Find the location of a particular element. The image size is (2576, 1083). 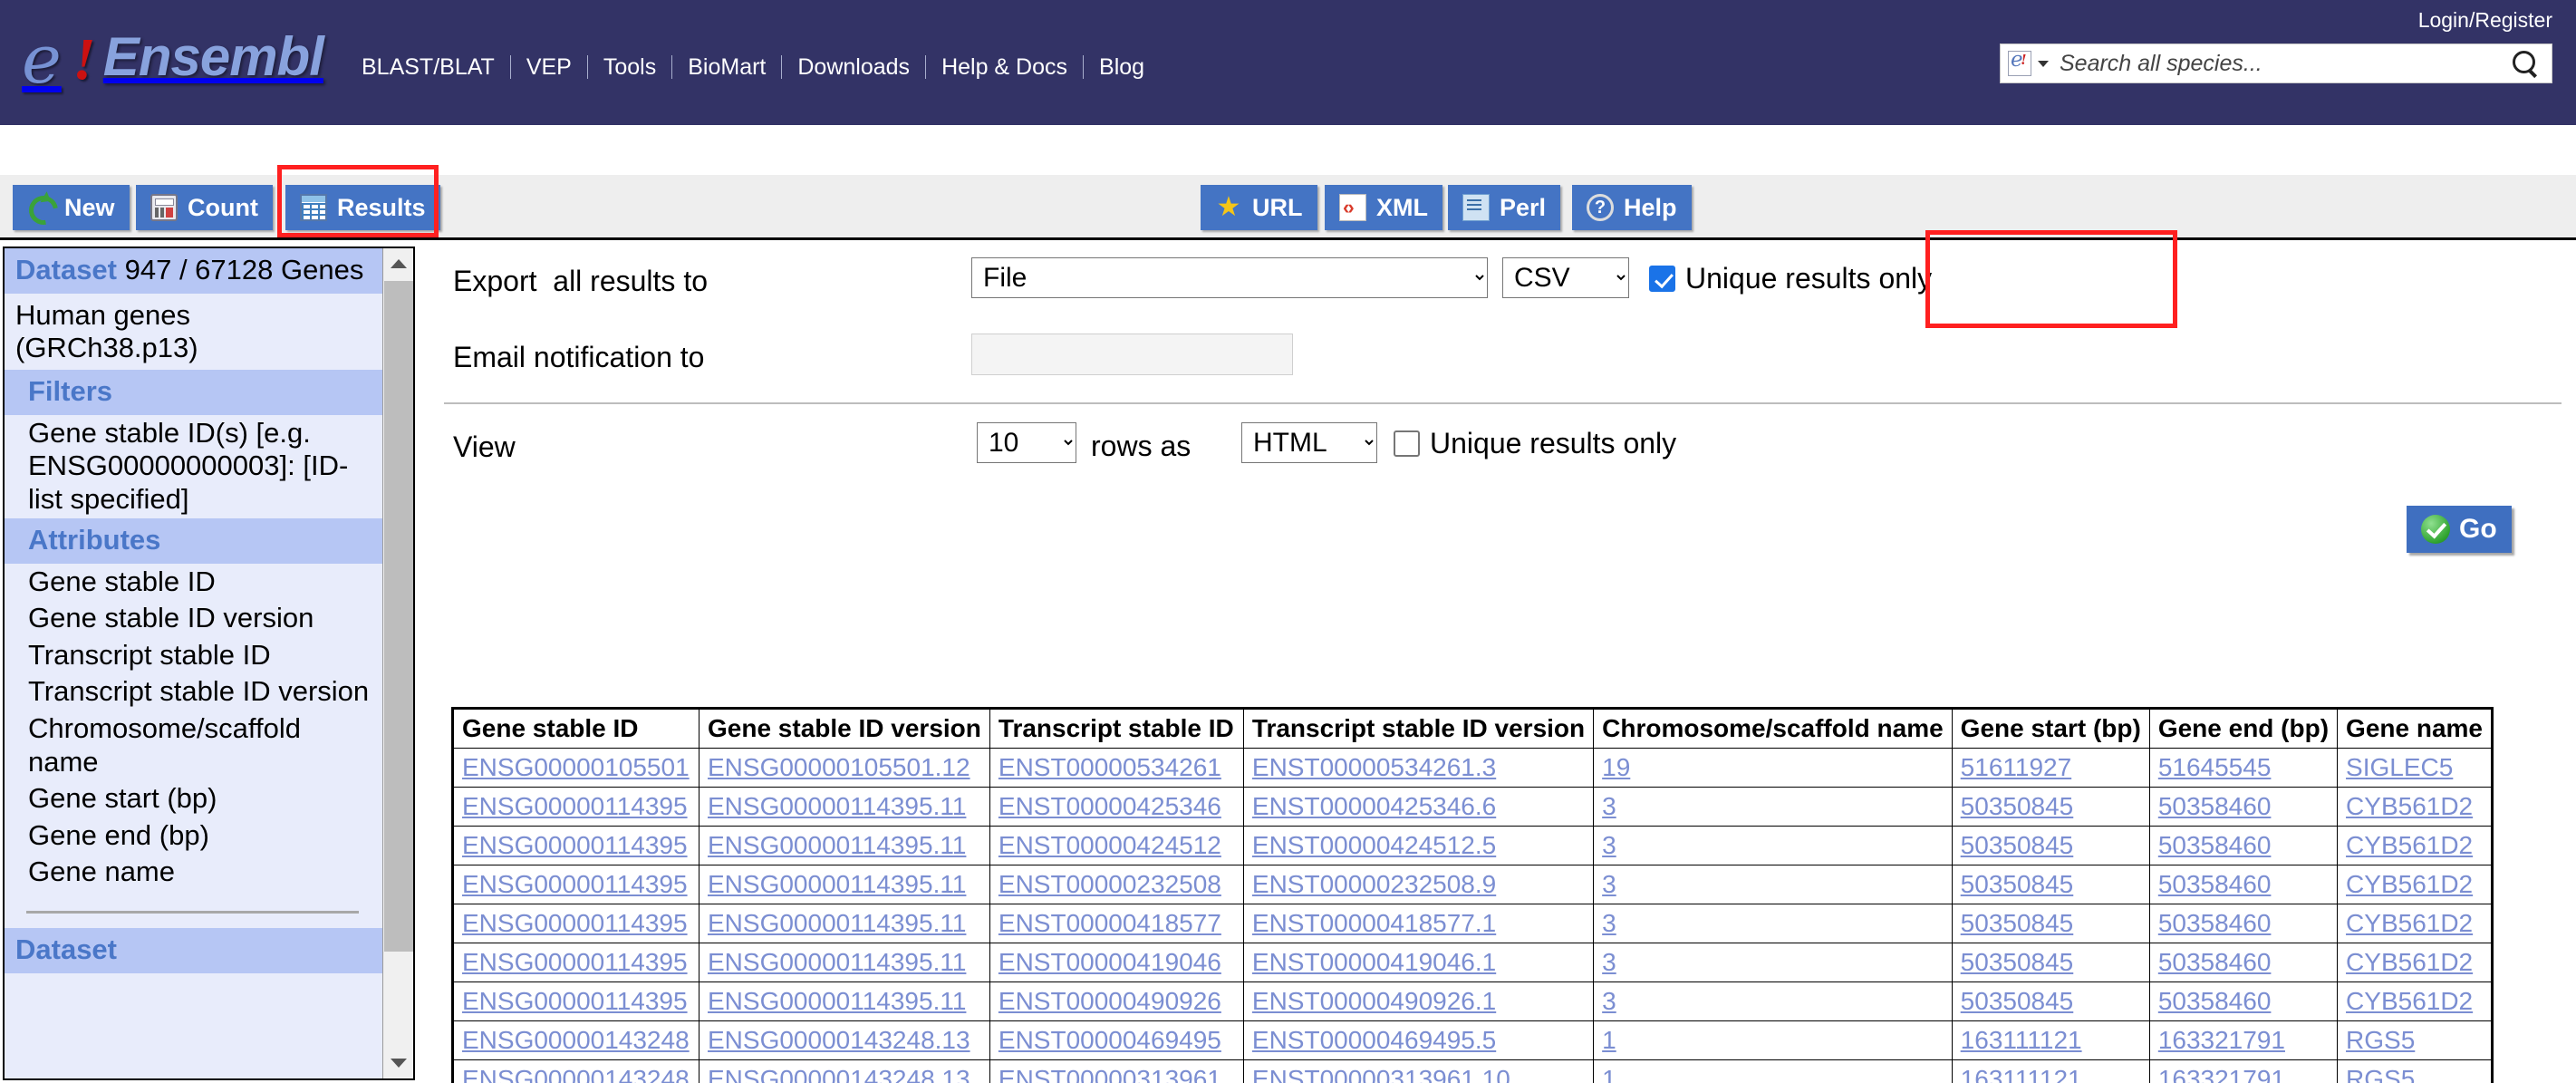

cell-link: ENST00000232508 is located at coordinates (1110, 884).